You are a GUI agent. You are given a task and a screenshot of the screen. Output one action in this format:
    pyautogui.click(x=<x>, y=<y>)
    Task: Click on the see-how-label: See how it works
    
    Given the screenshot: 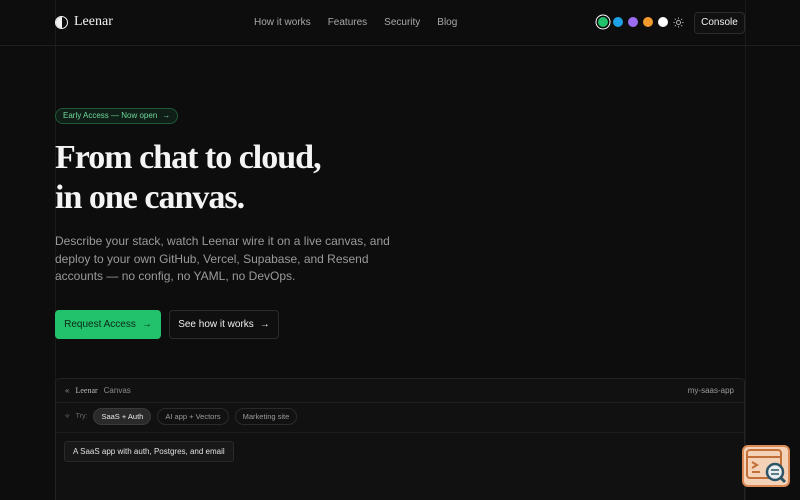 What is the action you would take?
    pyautogui.click(x=216, y=324)
    